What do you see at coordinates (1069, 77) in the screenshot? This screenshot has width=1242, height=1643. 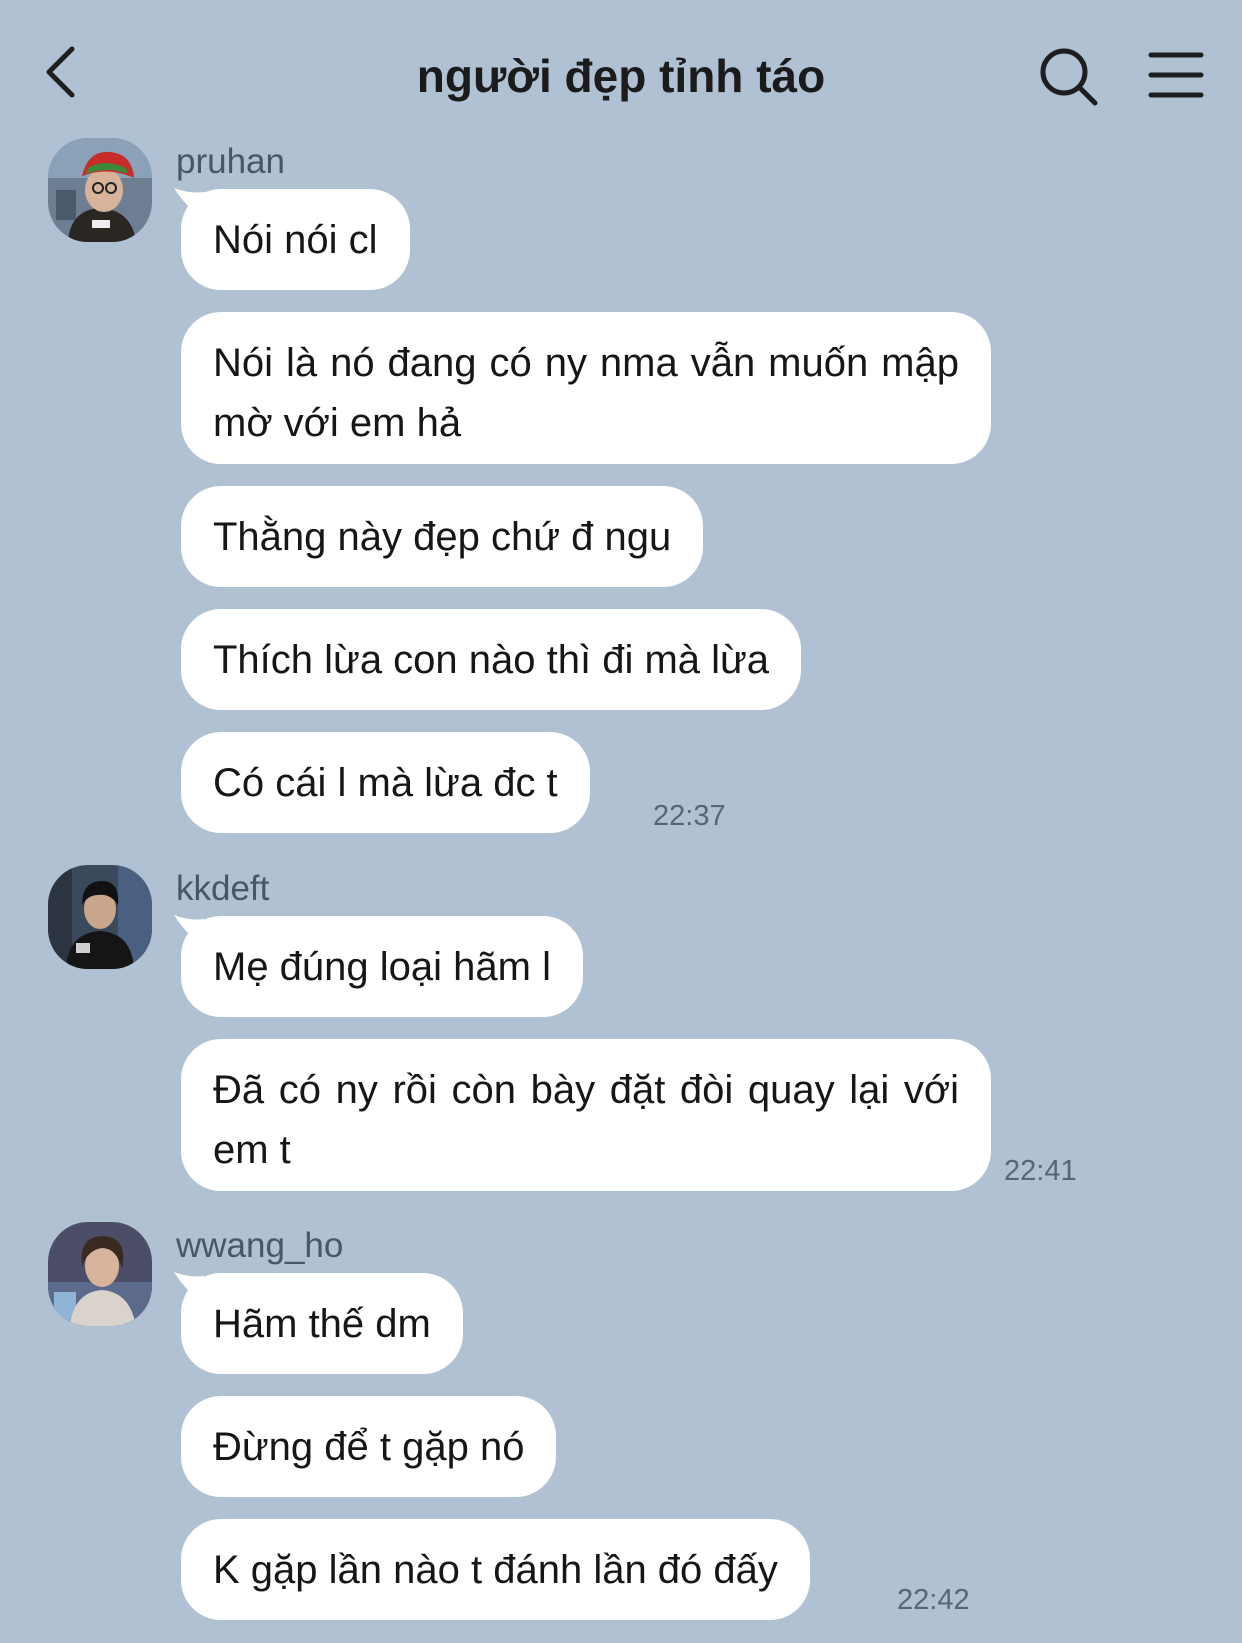 I see `search-icon` at bounding box center [1069, 77].